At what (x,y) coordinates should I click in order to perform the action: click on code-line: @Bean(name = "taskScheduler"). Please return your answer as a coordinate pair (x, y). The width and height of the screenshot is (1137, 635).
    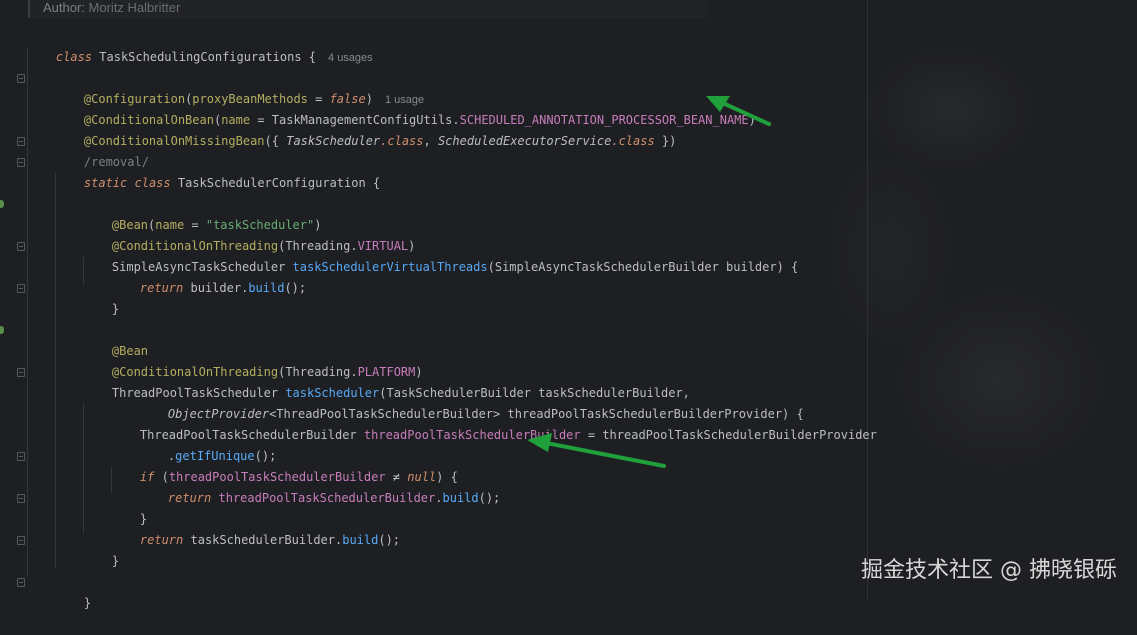
    Looking at the image, I should click on (202, 213).